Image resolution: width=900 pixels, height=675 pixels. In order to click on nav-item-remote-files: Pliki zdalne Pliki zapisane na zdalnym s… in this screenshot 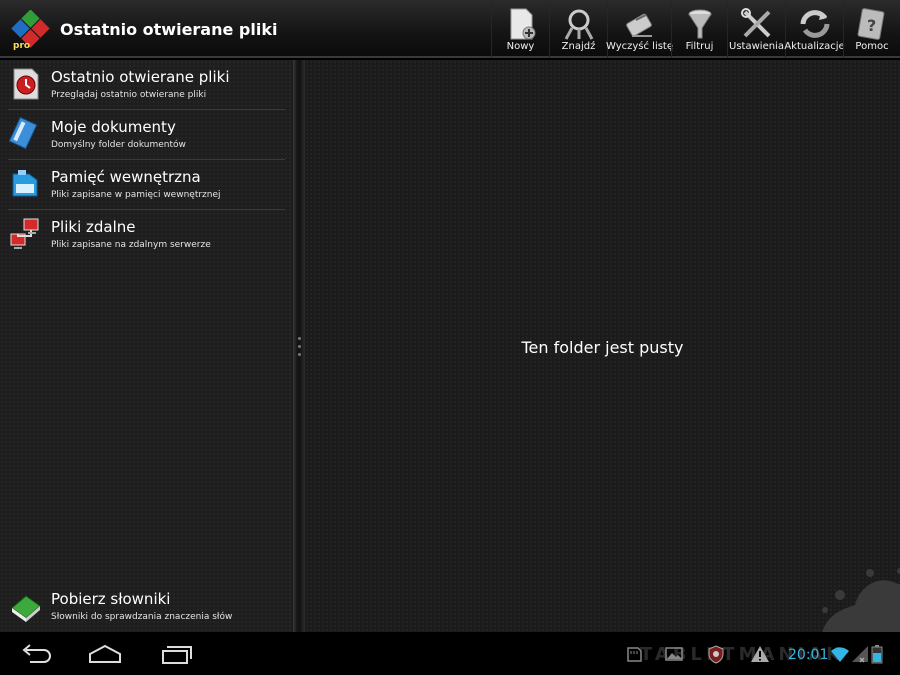, I will do `click(146, 235)`.